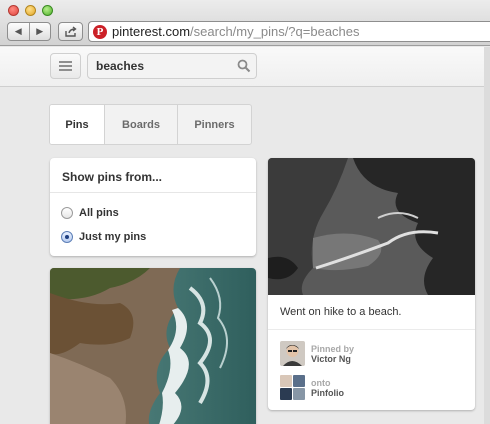 Image resolution: width=490 pixels, height=424 pixels. What do you see at coordinates (67, 213) in the screenshot?
I see `all-pins-radio` at bounding box center [67, 213].